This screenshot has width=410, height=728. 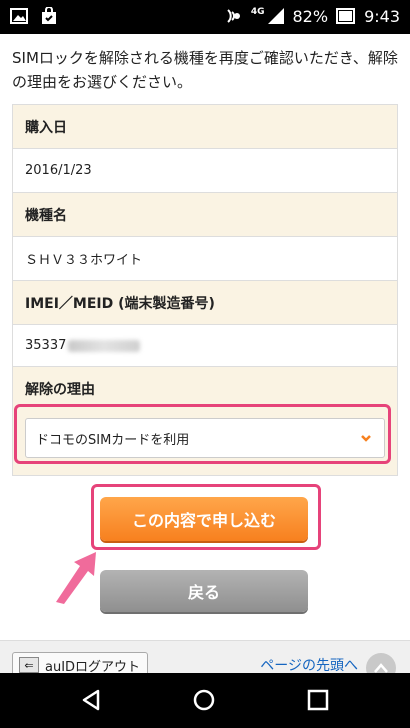 I want to click on imei-label: IMEI／MEID (端末製造番号), so click(x=205, y=303).